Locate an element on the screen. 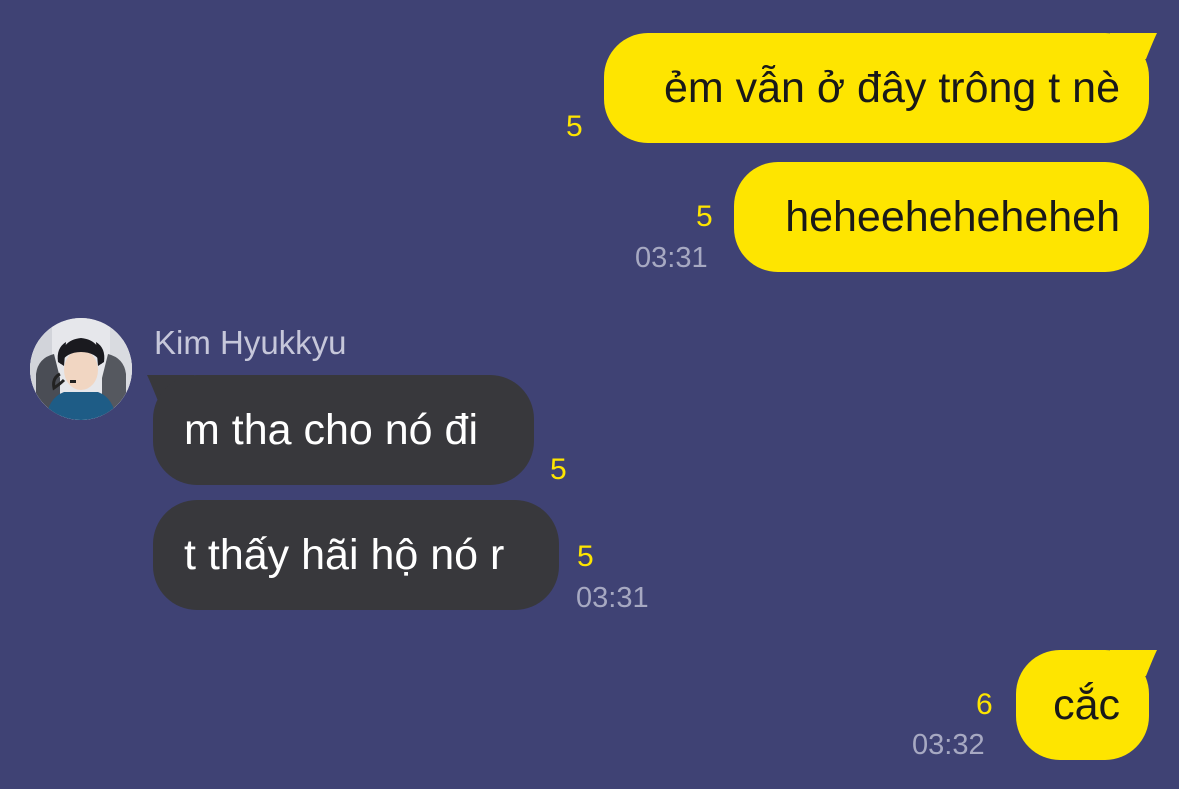 The image size is (1179, 789). unread-count: 6 is located at coordinates (984, 704).